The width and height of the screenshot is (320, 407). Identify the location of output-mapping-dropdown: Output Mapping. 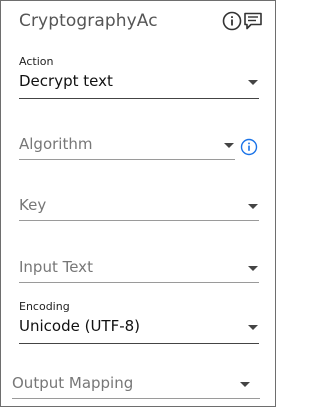
(136, 388).